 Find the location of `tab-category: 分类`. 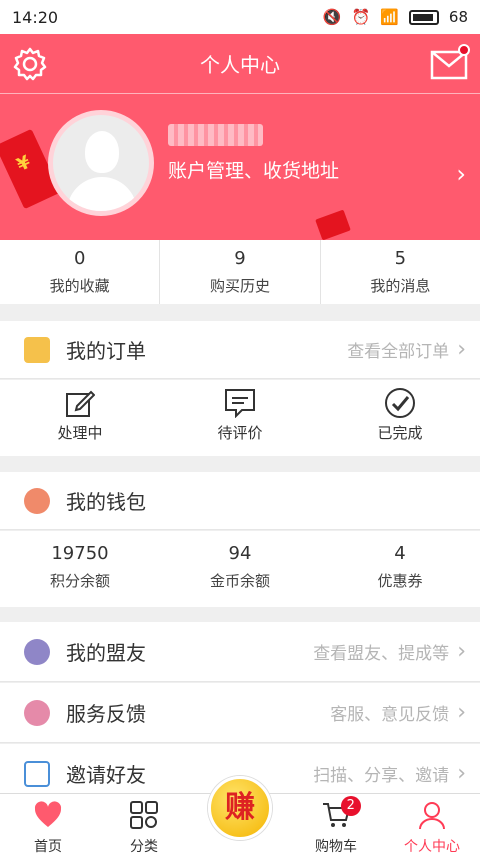

tab-category: 分类 is located at coordinates (144, 823).